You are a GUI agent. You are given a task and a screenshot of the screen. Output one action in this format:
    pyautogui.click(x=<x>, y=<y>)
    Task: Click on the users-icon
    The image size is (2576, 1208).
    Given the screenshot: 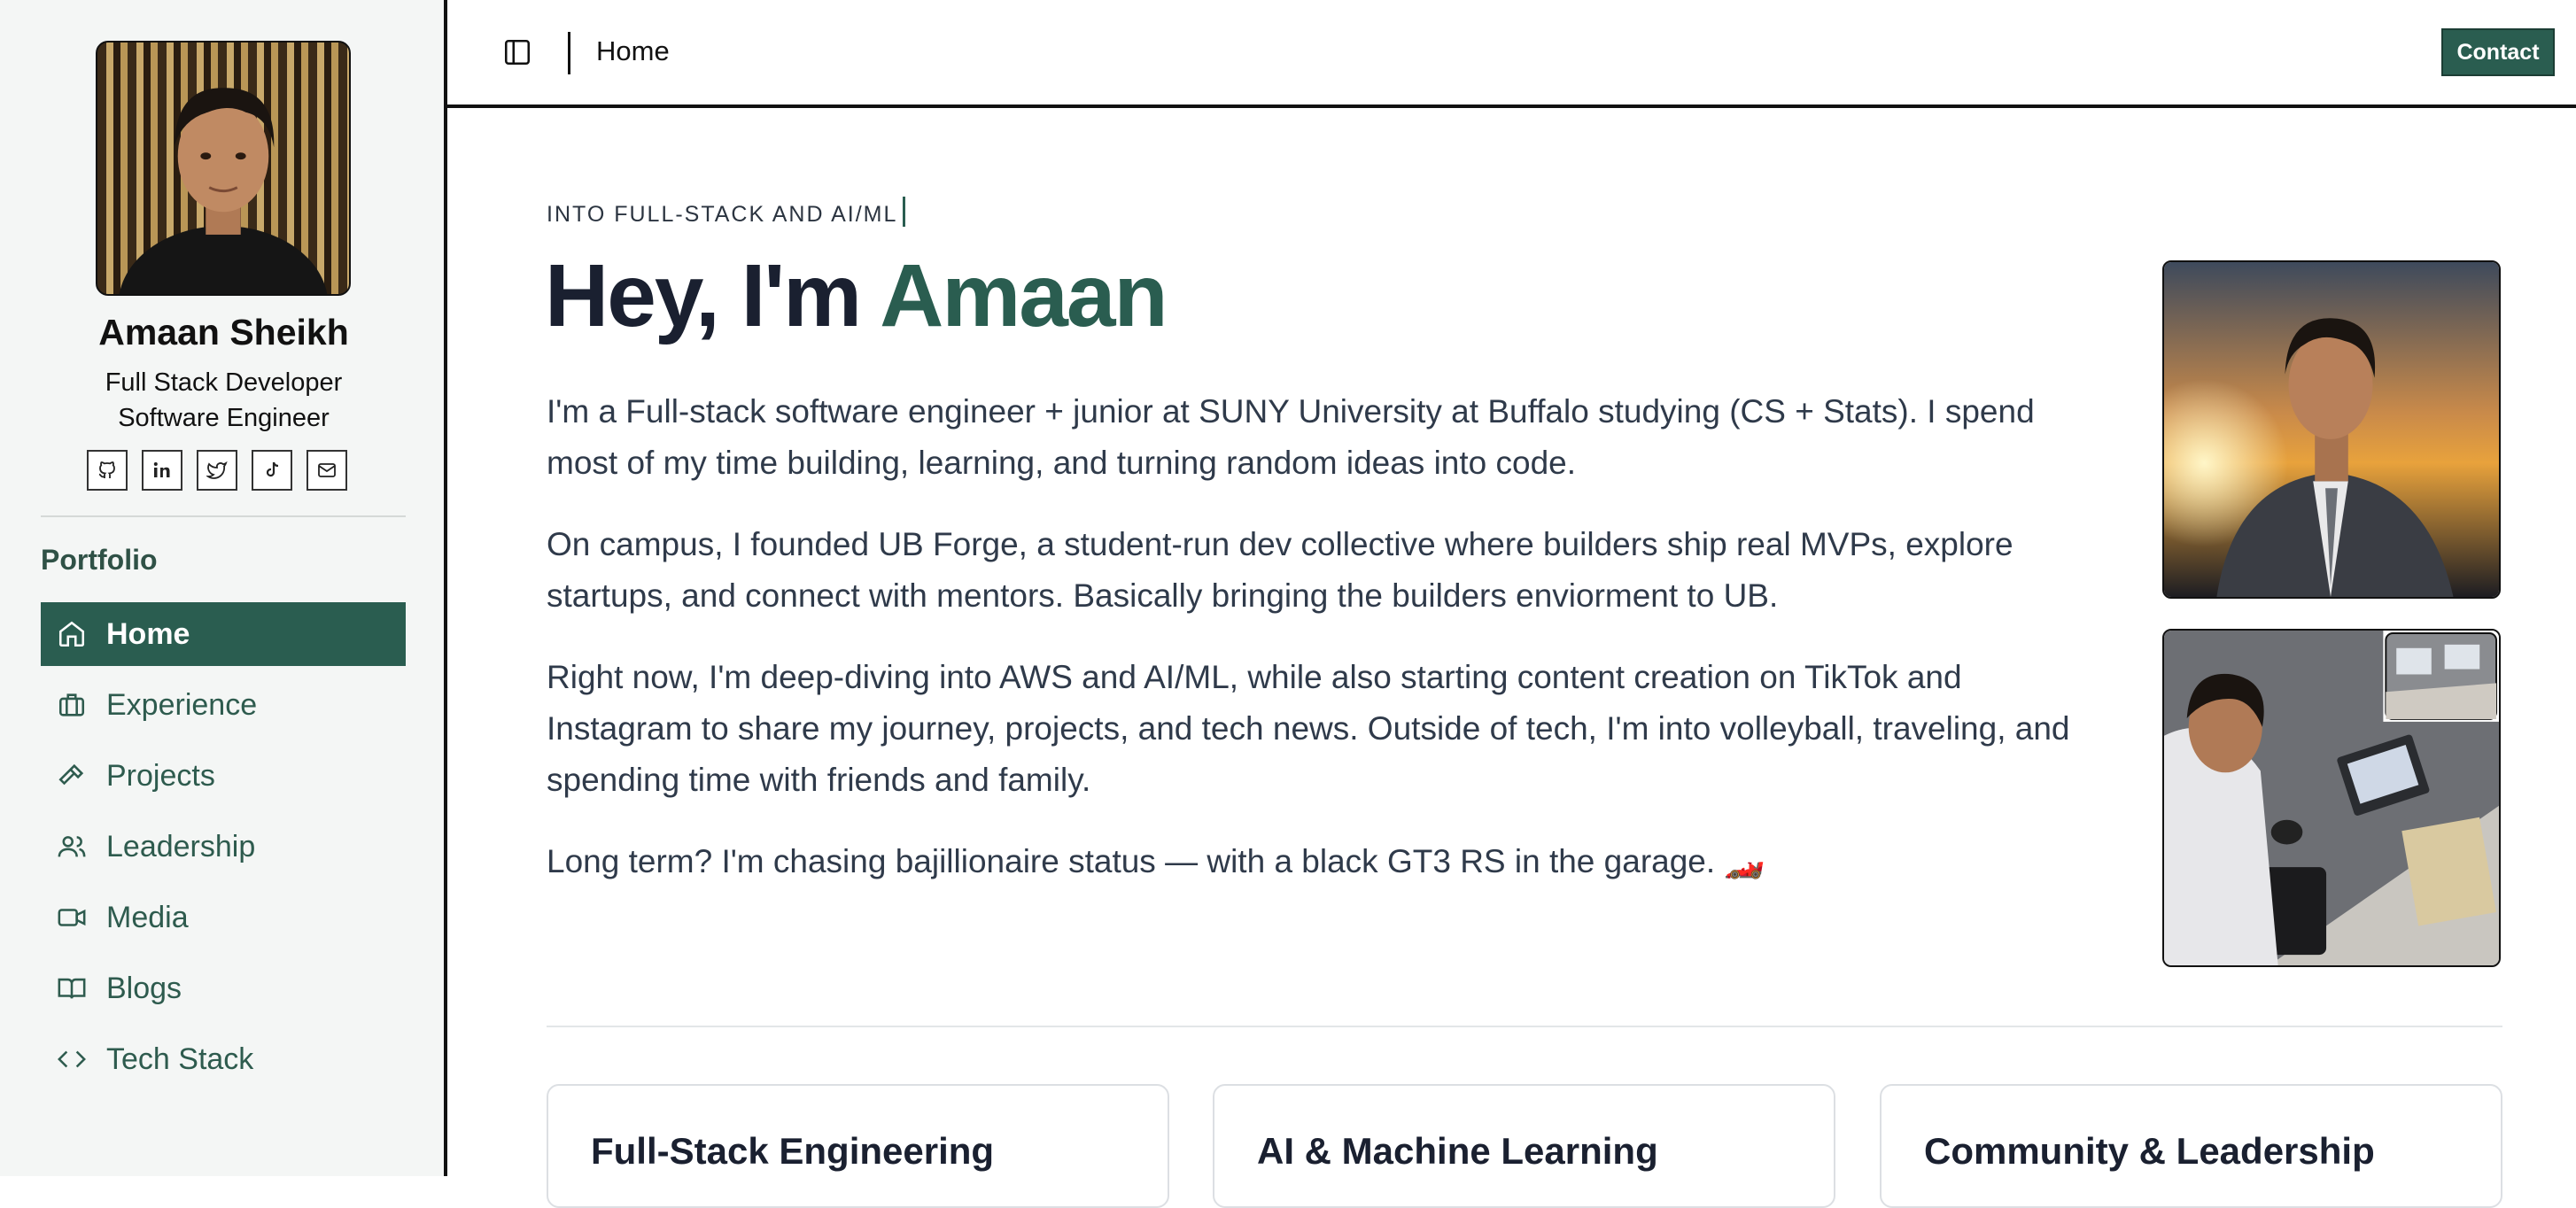 What is the action you would take?
    pyautogui.click(x=72, y=847)
    